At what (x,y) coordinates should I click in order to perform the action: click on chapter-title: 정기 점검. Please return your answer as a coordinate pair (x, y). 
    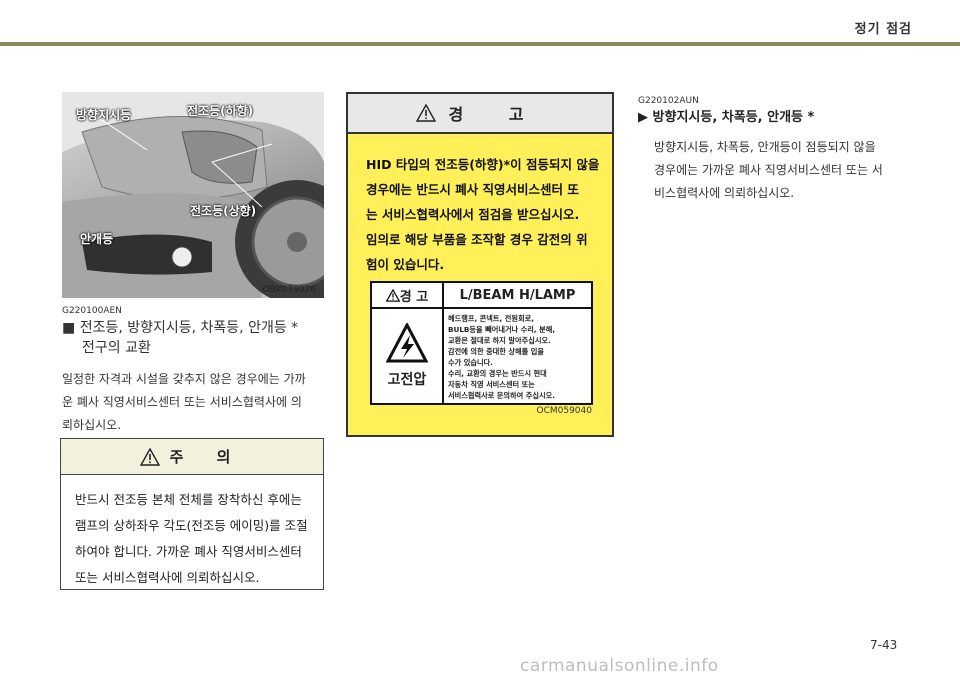
    Looking at the image, I should click on (883, 29).